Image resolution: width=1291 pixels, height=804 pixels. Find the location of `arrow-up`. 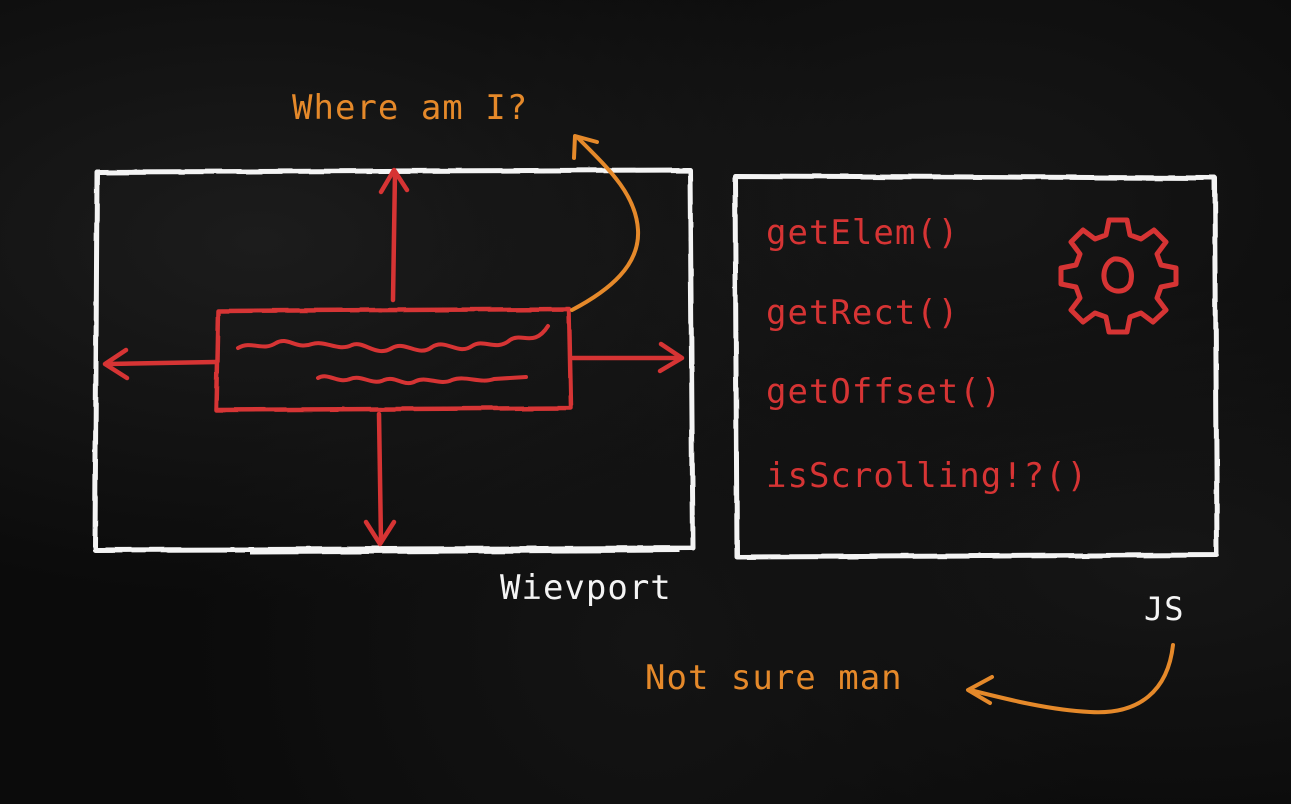

arrow-up is located at coordinates (394, 235).